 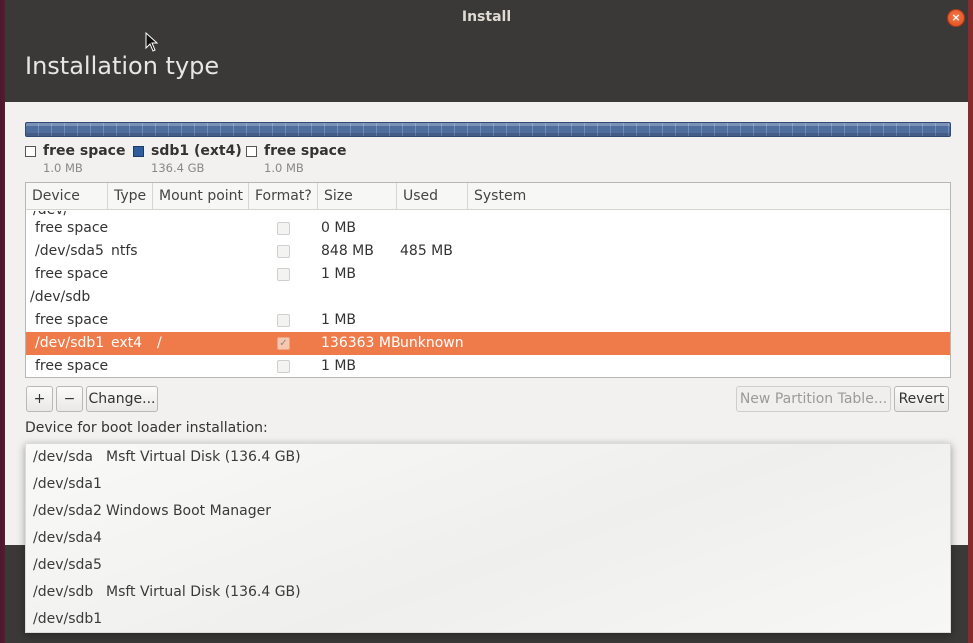 I want to click on table-row: /dev/sdb1 ext4 / ✓ 136363 MB unknown, so click(x=488, y=343).